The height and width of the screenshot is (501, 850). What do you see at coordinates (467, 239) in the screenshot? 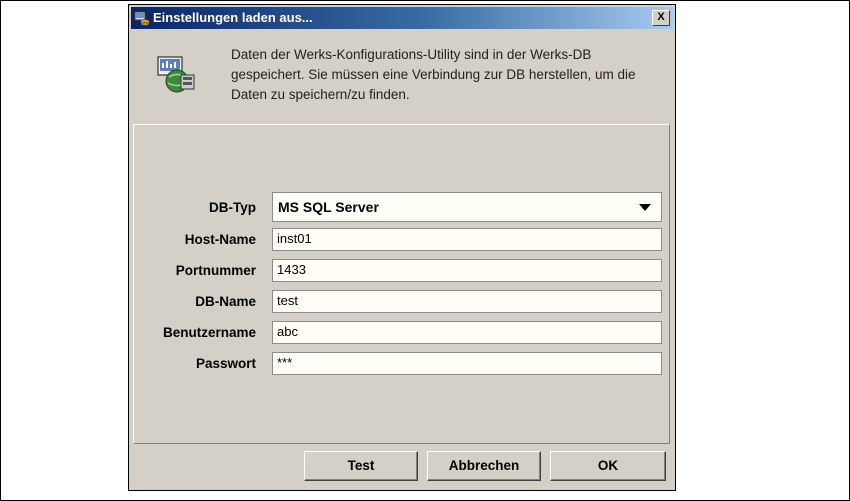
I see `host-name-field: inst01` at bounding box center [467, 239].